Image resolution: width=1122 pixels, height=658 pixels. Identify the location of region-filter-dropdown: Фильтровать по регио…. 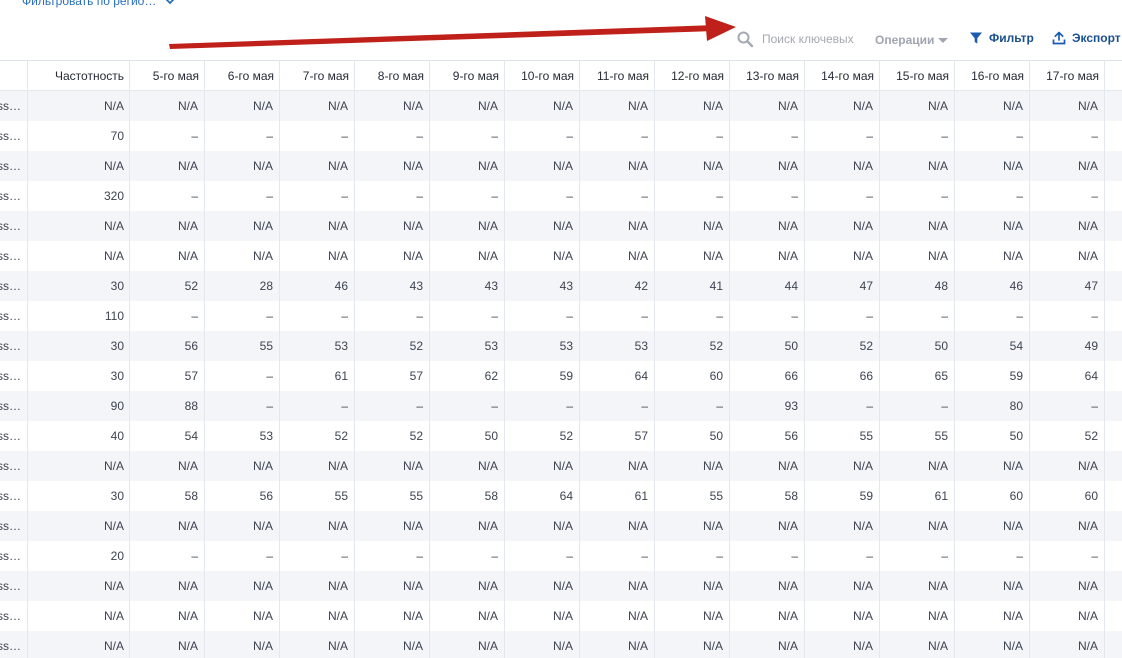
(99, 4).